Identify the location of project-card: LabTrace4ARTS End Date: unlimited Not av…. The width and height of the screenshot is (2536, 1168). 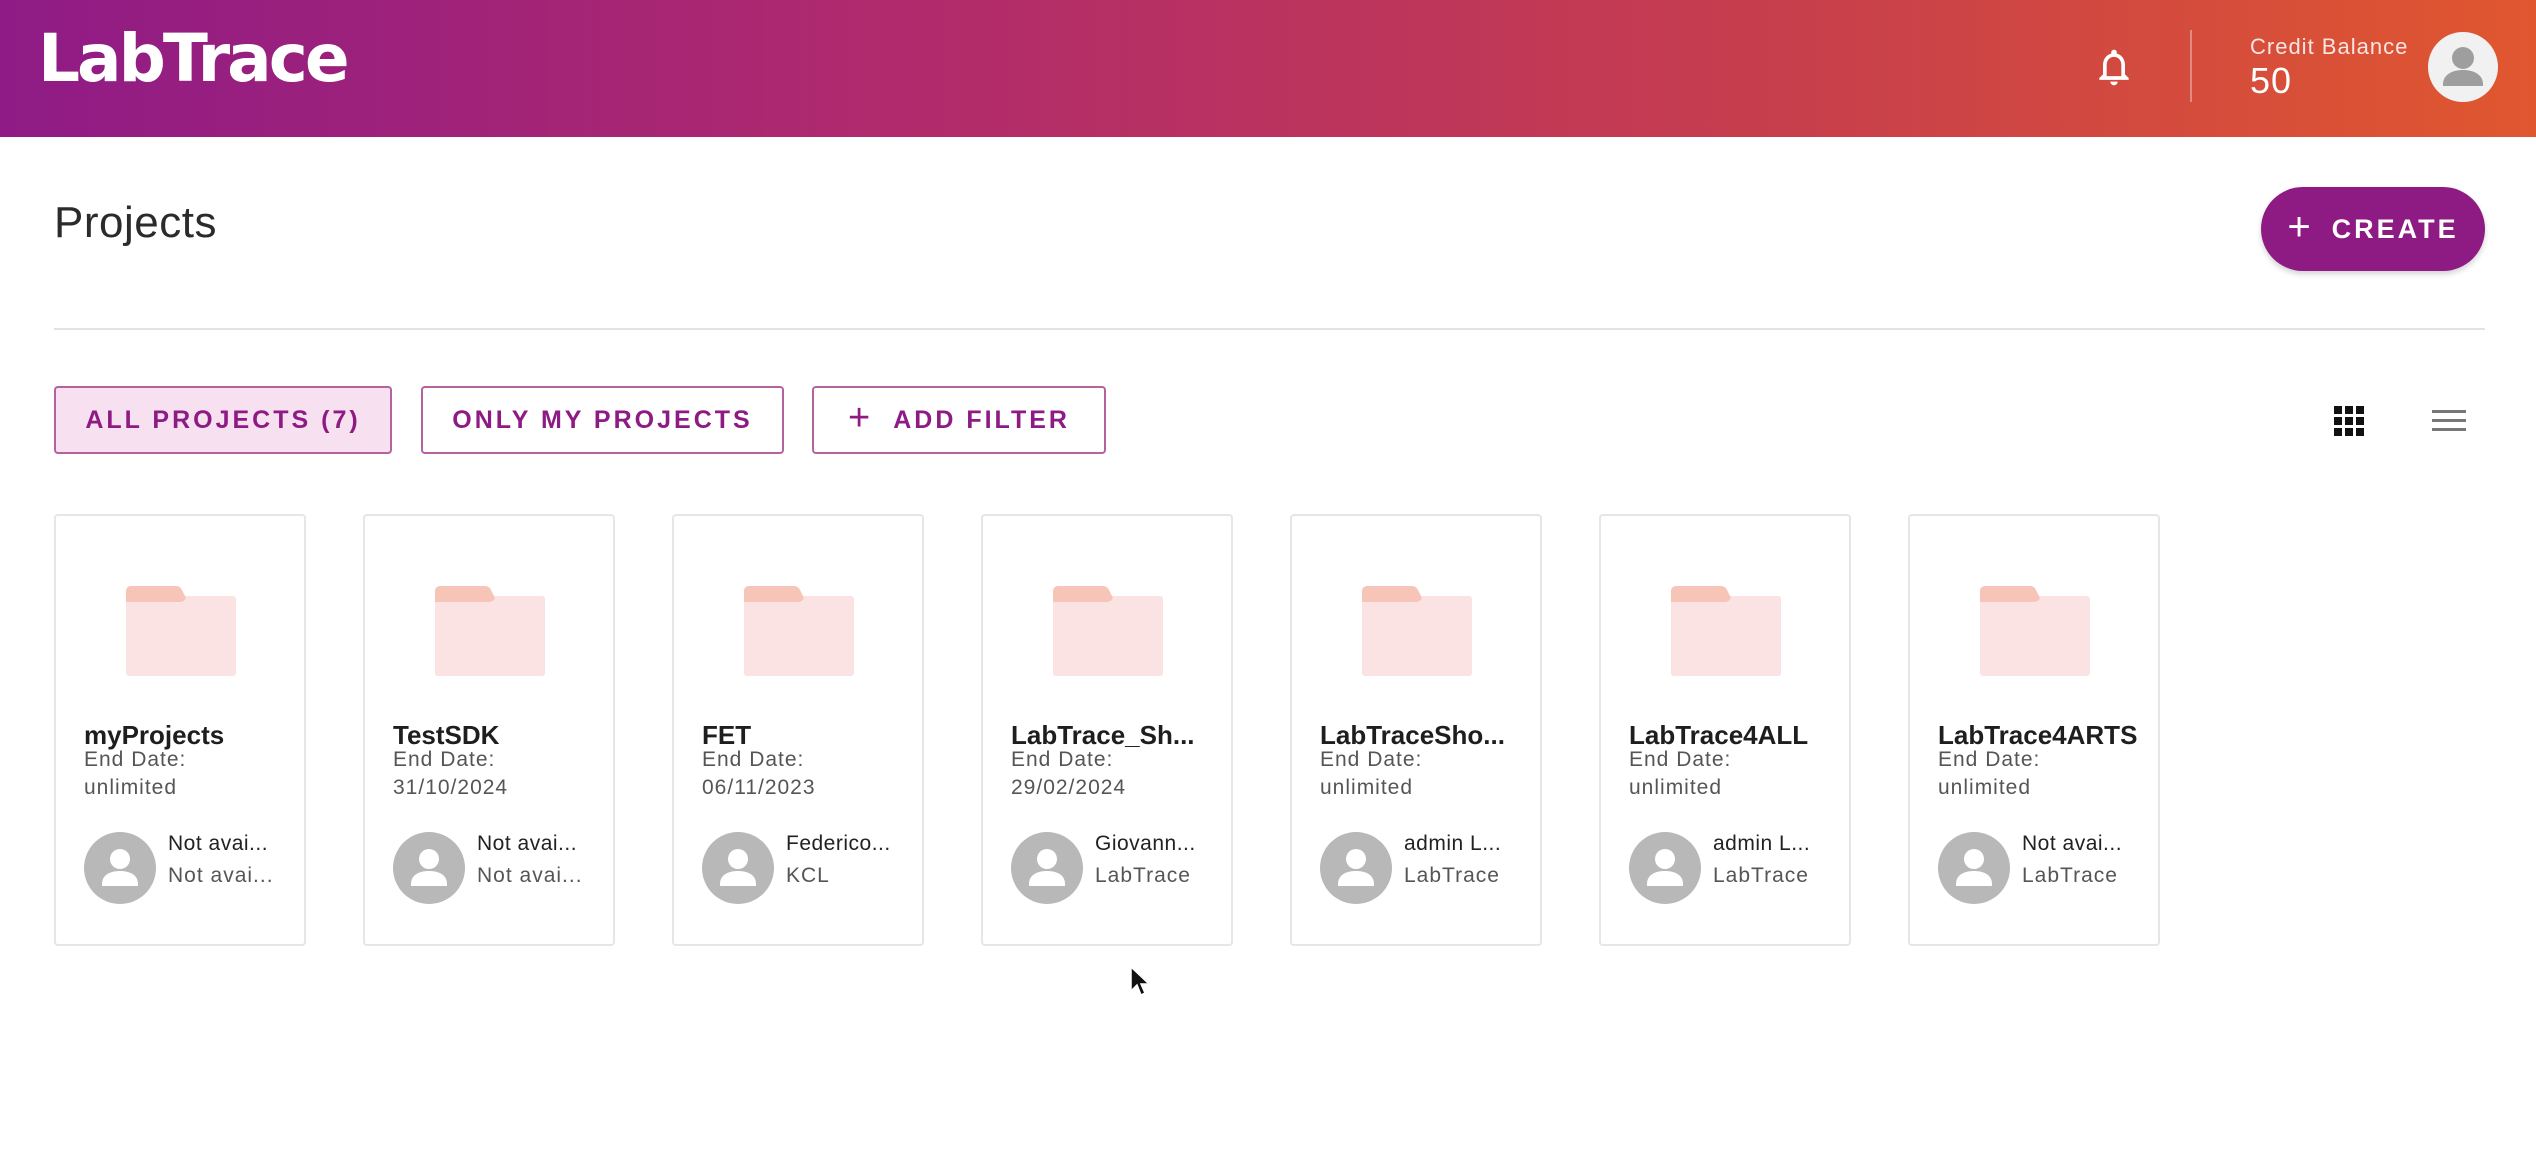
(2034, 730).